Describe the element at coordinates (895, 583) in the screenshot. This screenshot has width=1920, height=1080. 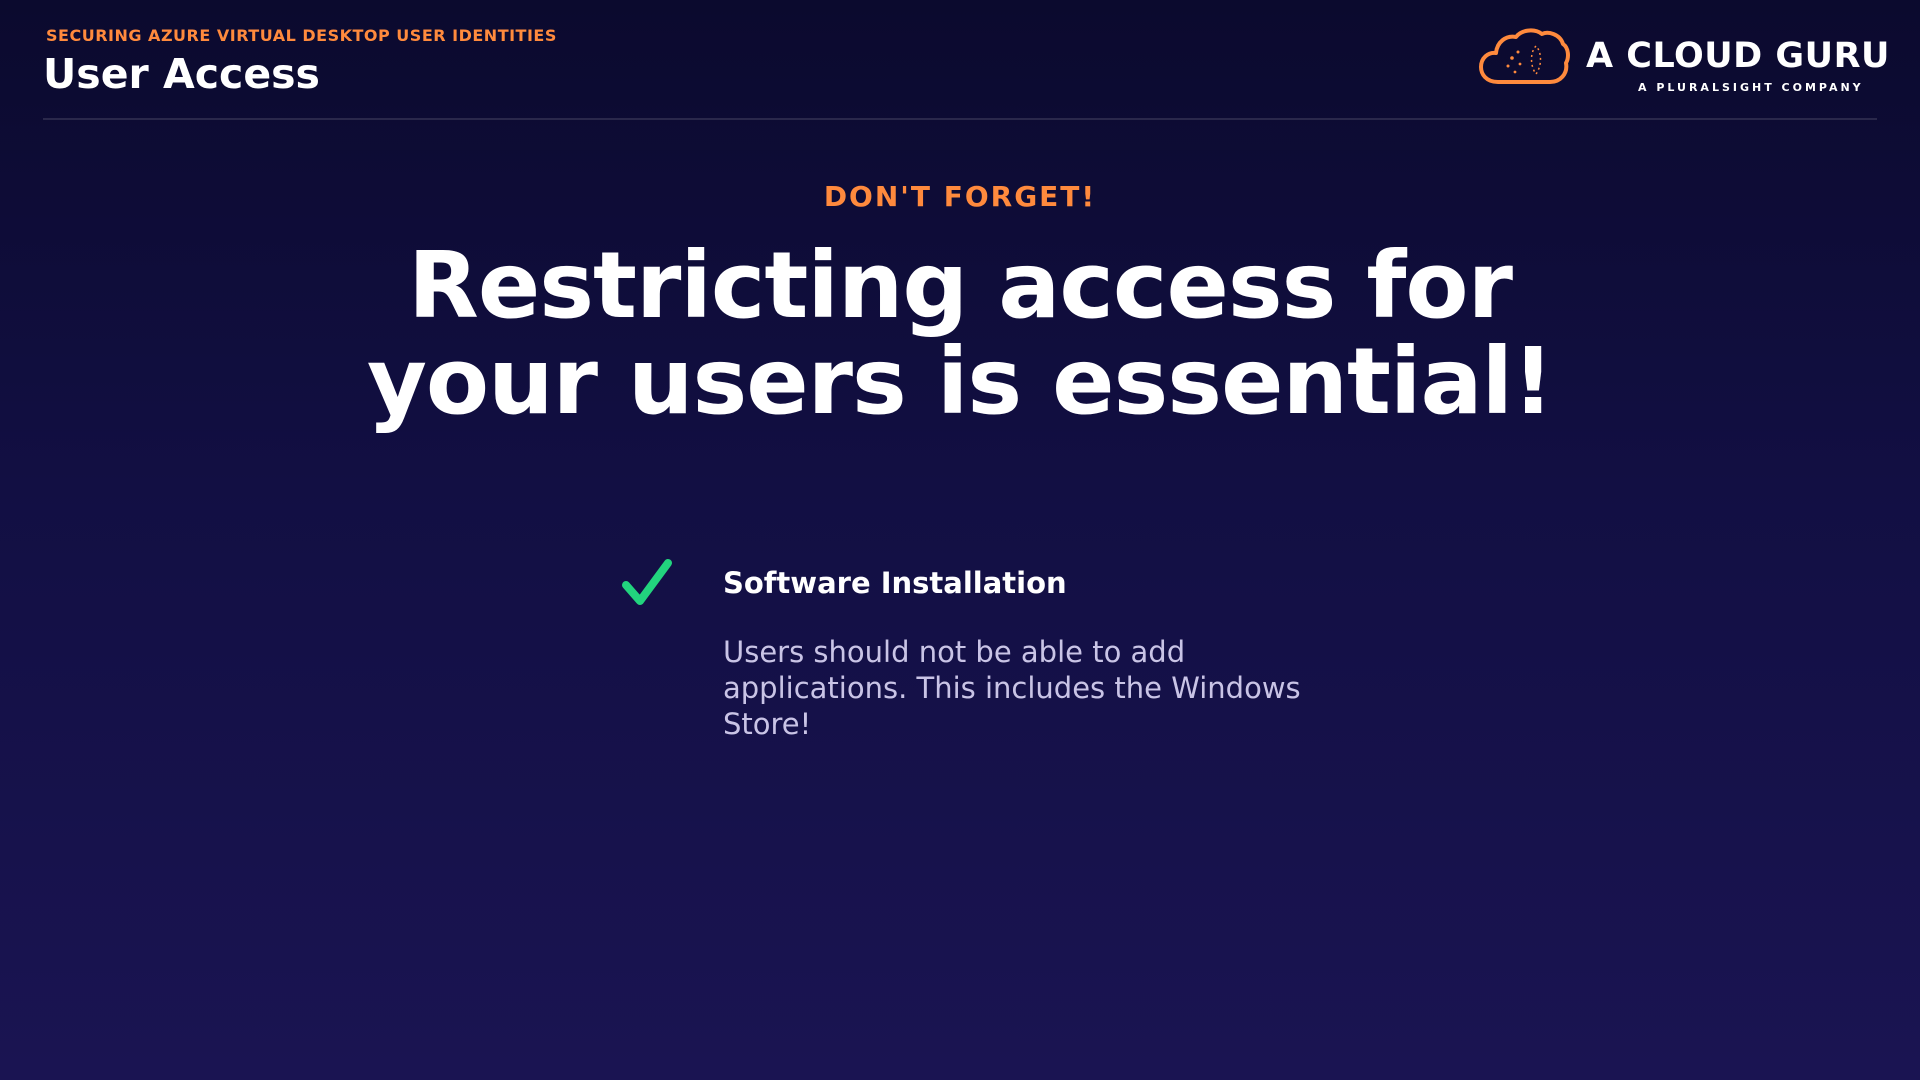
I see `item-title: Software Installation` at that location.